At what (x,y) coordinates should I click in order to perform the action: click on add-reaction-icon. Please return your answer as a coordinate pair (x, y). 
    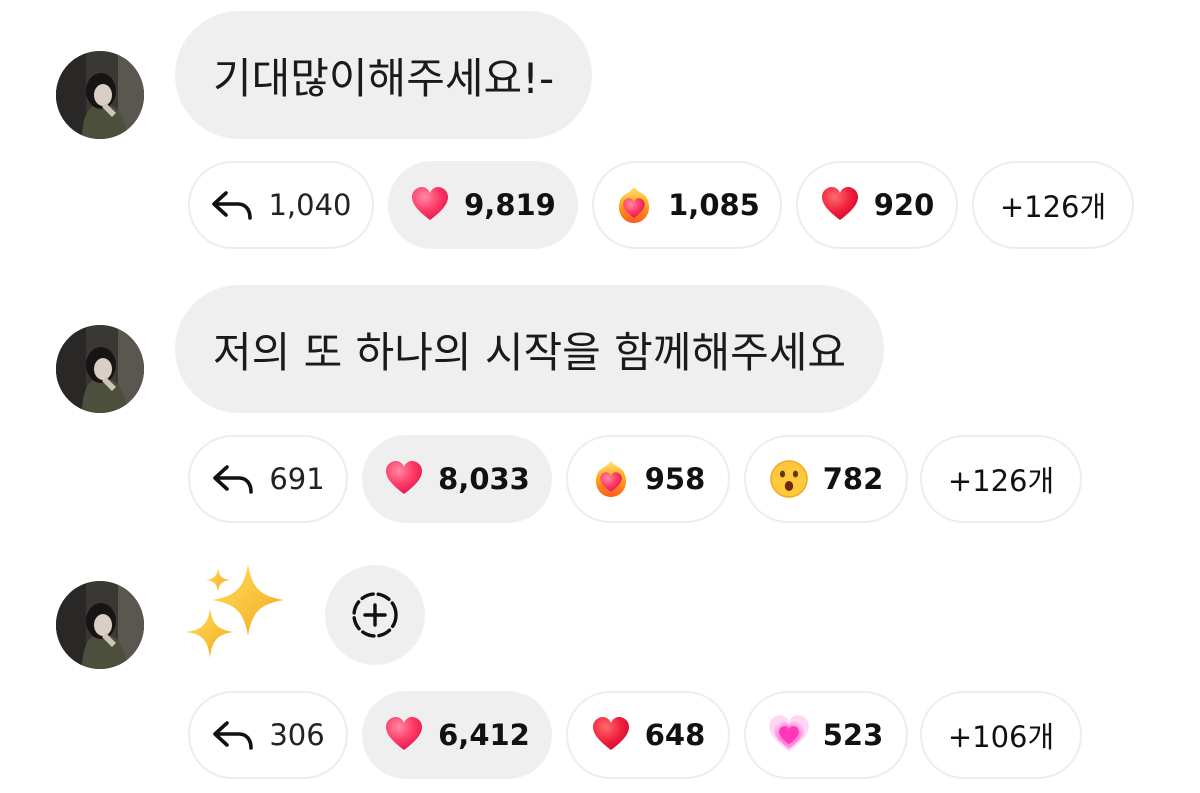
    Looking at the image, I should click on (375, 615).